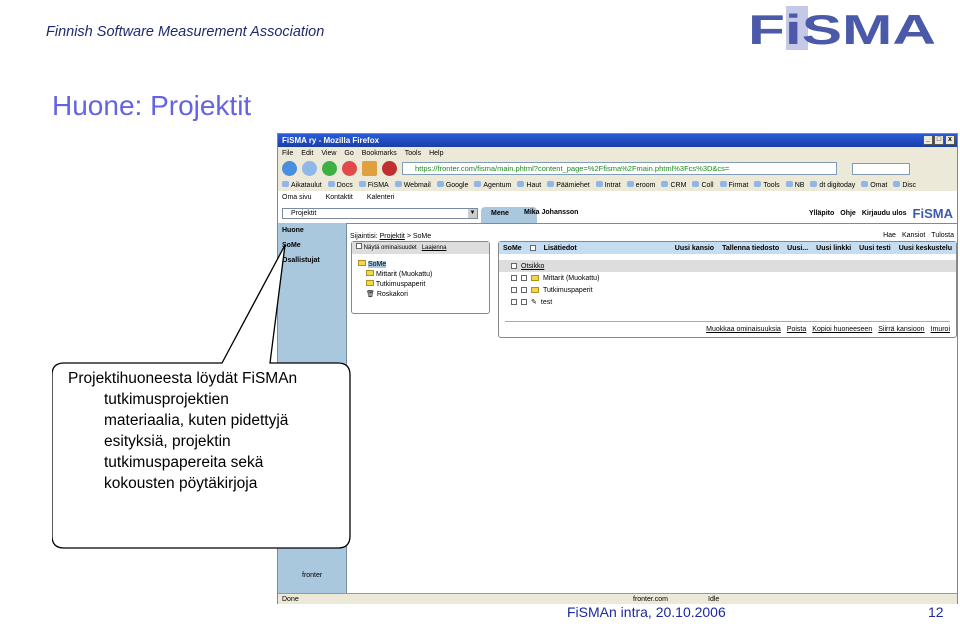  I want to click on kalenteri-link: Kalenteri, so click(381, 197).